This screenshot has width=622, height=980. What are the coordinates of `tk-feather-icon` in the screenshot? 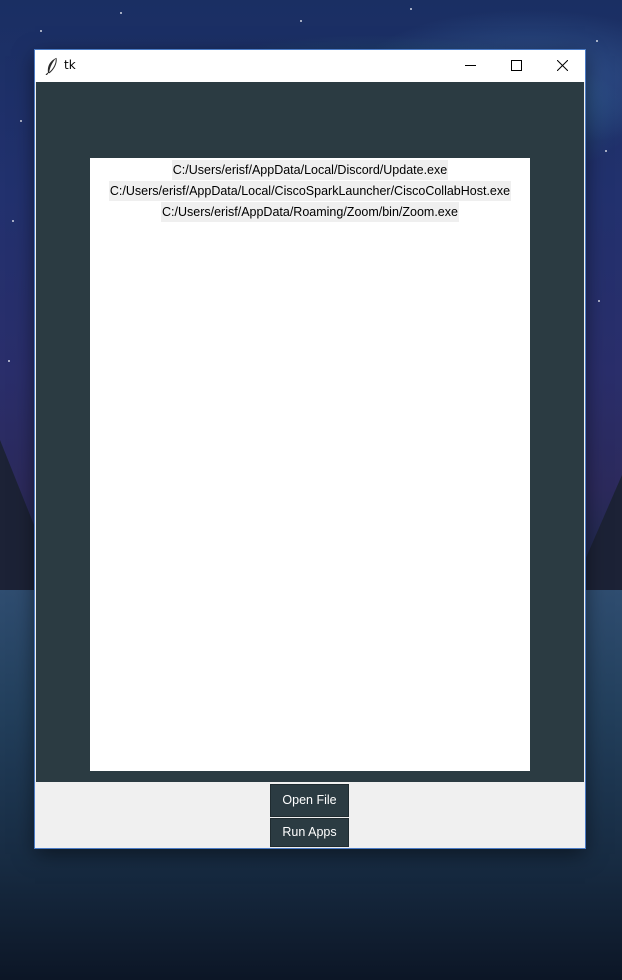 It's located at (52, 66).